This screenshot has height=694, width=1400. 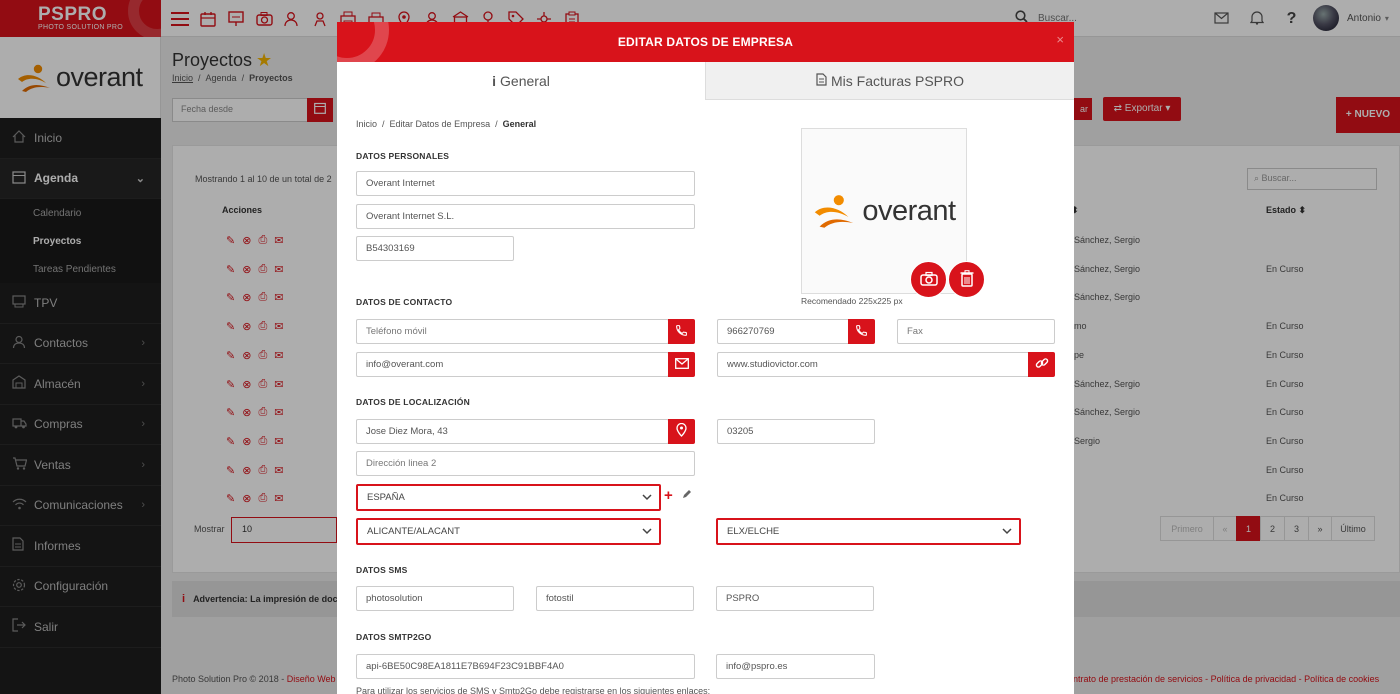 What do you see at coordinates (440, 124) in the screenshot?
I see `breadcrumb-item: Editar Datos de Empresa` at bounding box center [440, 124].